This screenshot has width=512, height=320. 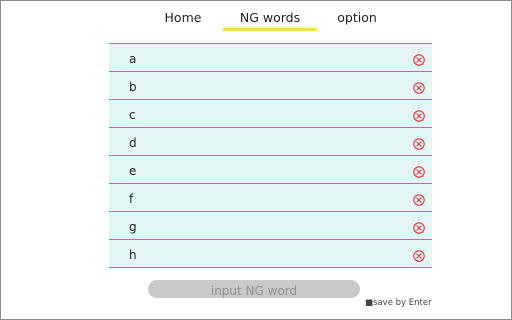 What do you see at coordinates (270, 86) in the screenshot?
I see `ng-word-row: b` at bounding box center [270, 86].